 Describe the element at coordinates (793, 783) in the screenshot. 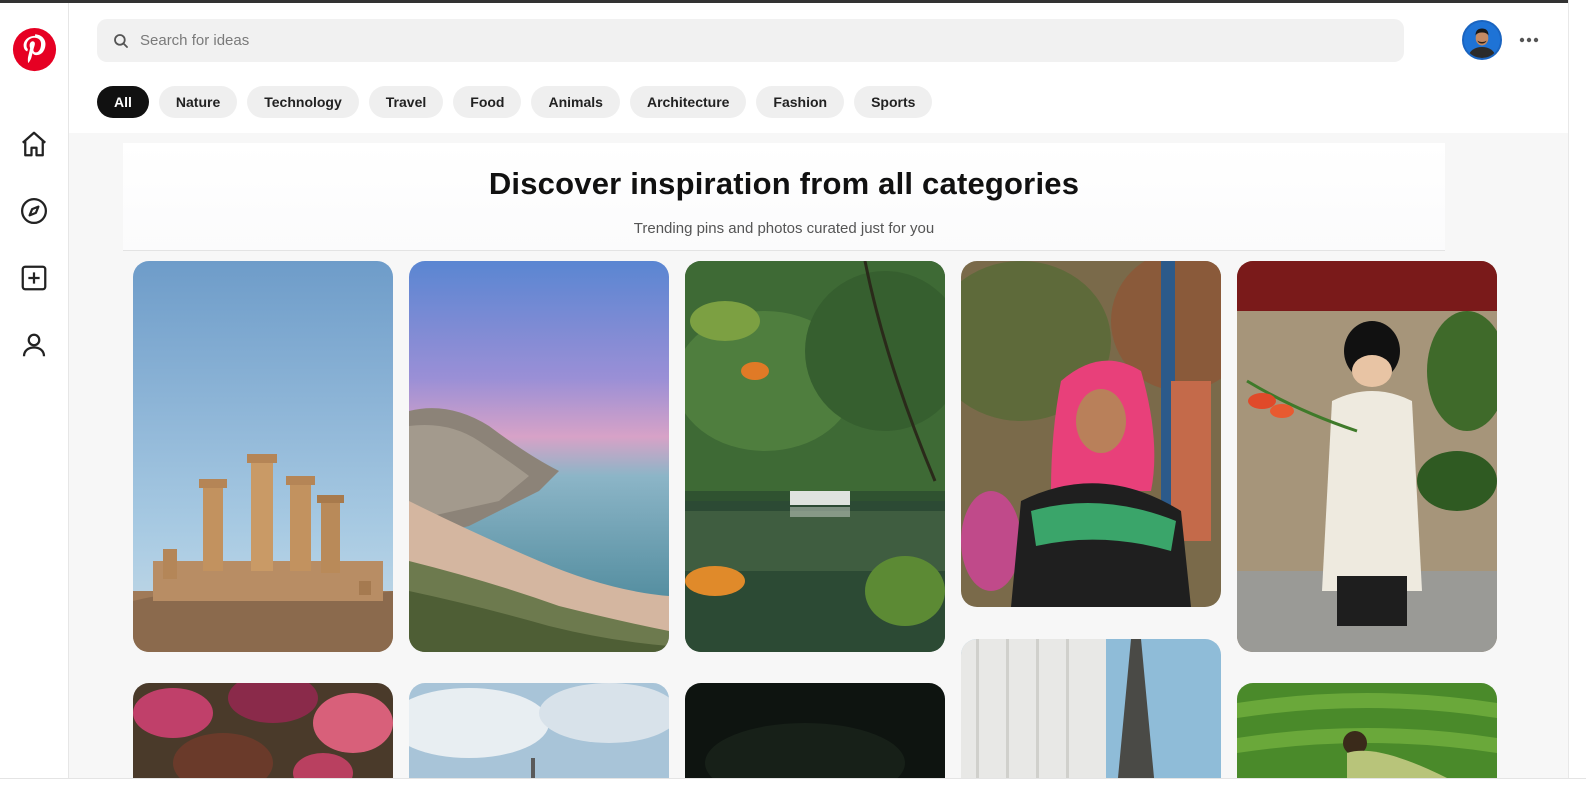

I see `window-bottom-edge` at that location.